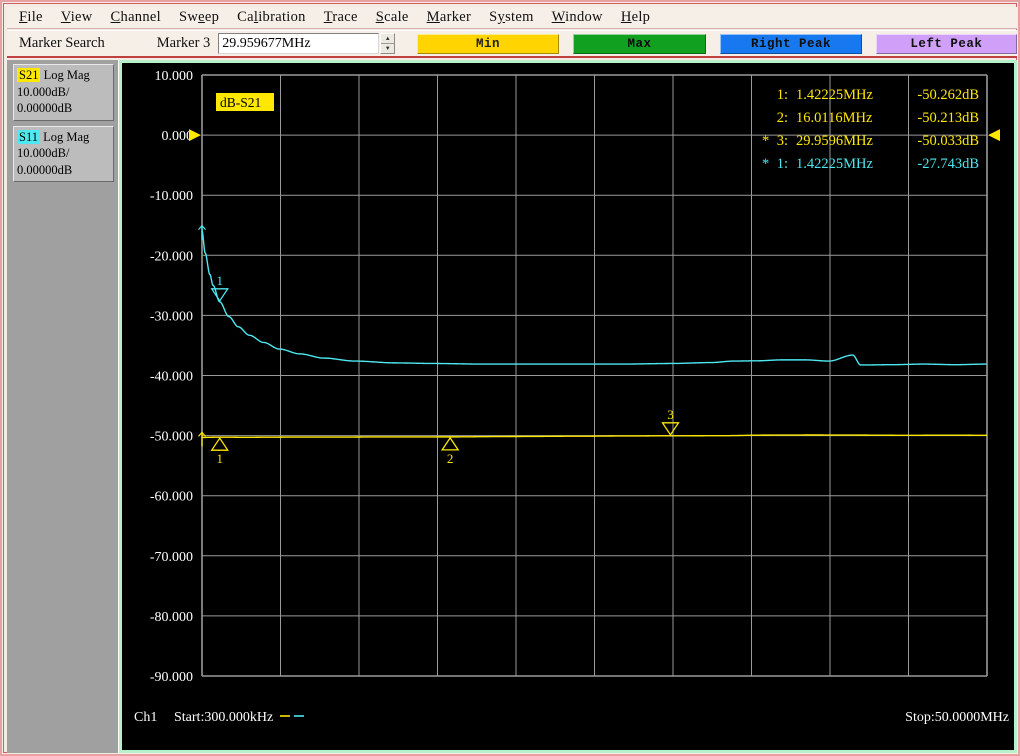 The height and width of the screenshot is (756, 1020). What do you see at coordinates (45, 169) in the screenshot?
I see `trace-s11-reference: 0.00000dB` at bounding box center [45, 169].